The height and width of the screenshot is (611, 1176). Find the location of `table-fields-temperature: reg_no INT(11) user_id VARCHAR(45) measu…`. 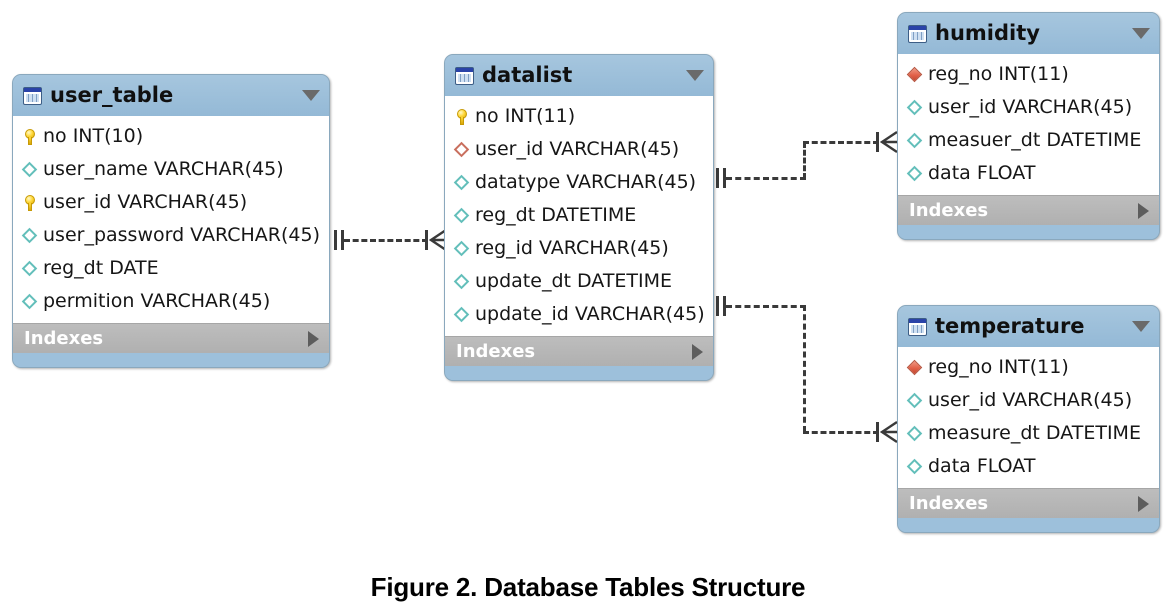

table-fields-temperature: reg_no INT(11) user_id VARCHAR(45) measu… is located at coordinates (1028, 417).